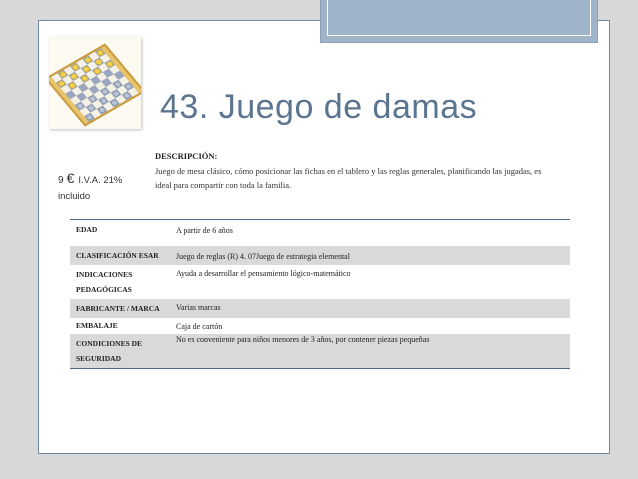 This screenshot has width=638, height=479. What do you see at coordinates (370, 308) in the screenshot?
I see `spec-value: Varias marcas` at bounding box center [370, 308].